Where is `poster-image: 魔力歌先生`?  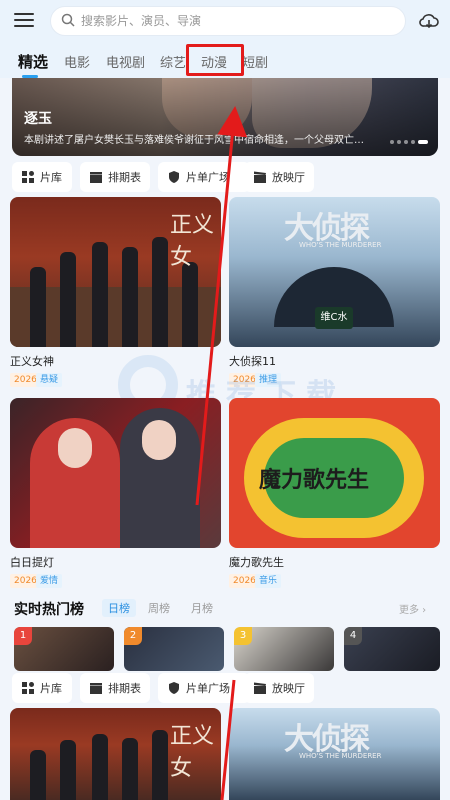 poster-image: 魔力歌先生 is located at coordinates (334, 473).